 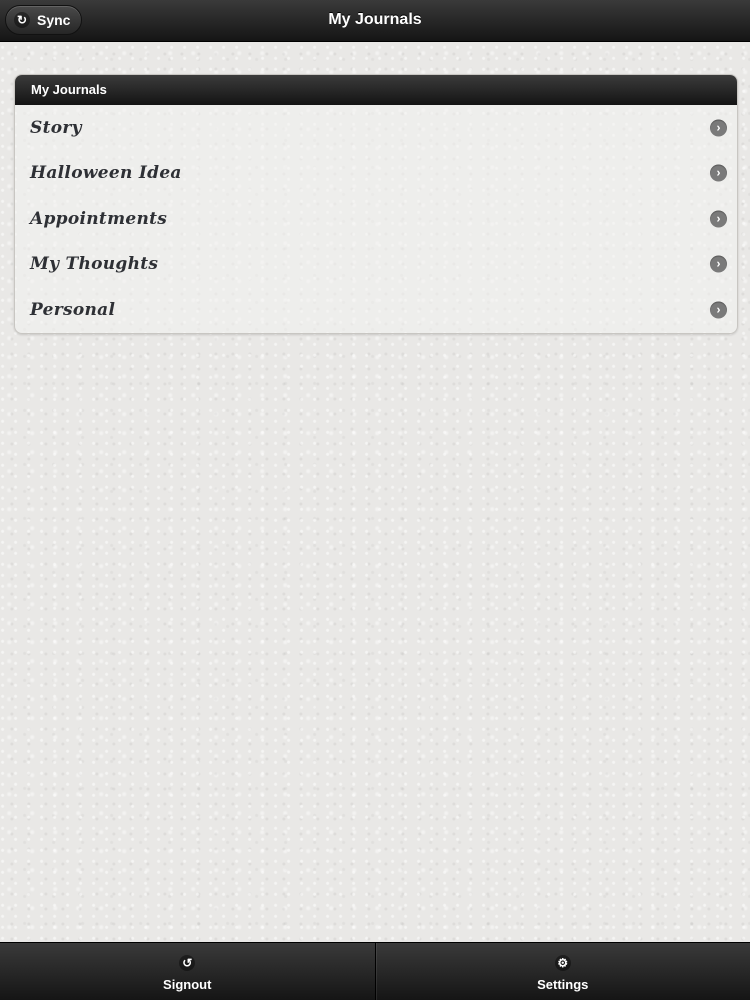 What do you see at coordinates (56, 127) in the screenshot?
I see `journal-item-label: Story` at bounding box center [56, 127].